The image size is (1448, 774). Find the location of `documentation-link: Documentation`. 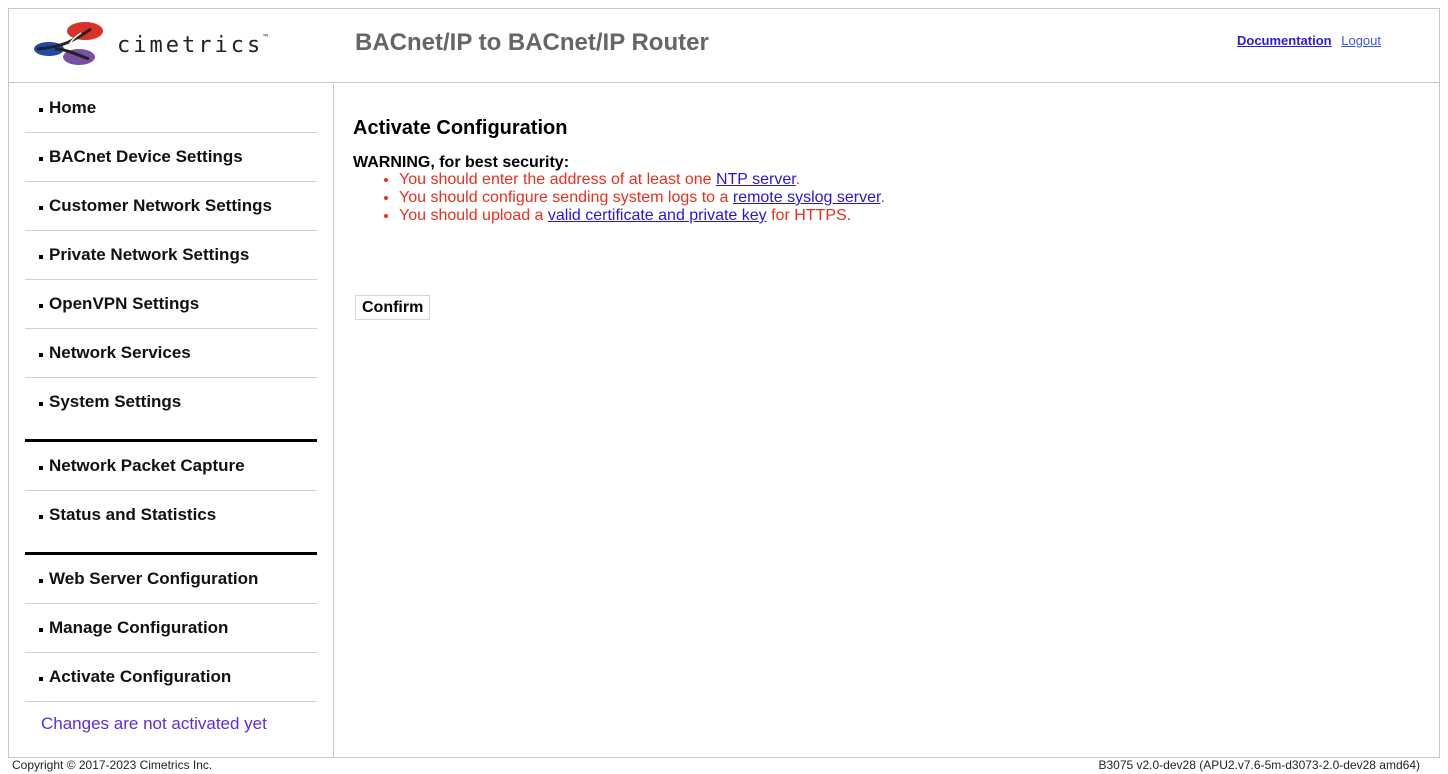

documentation-link: Documentation is located at coordinates (1284, 40).